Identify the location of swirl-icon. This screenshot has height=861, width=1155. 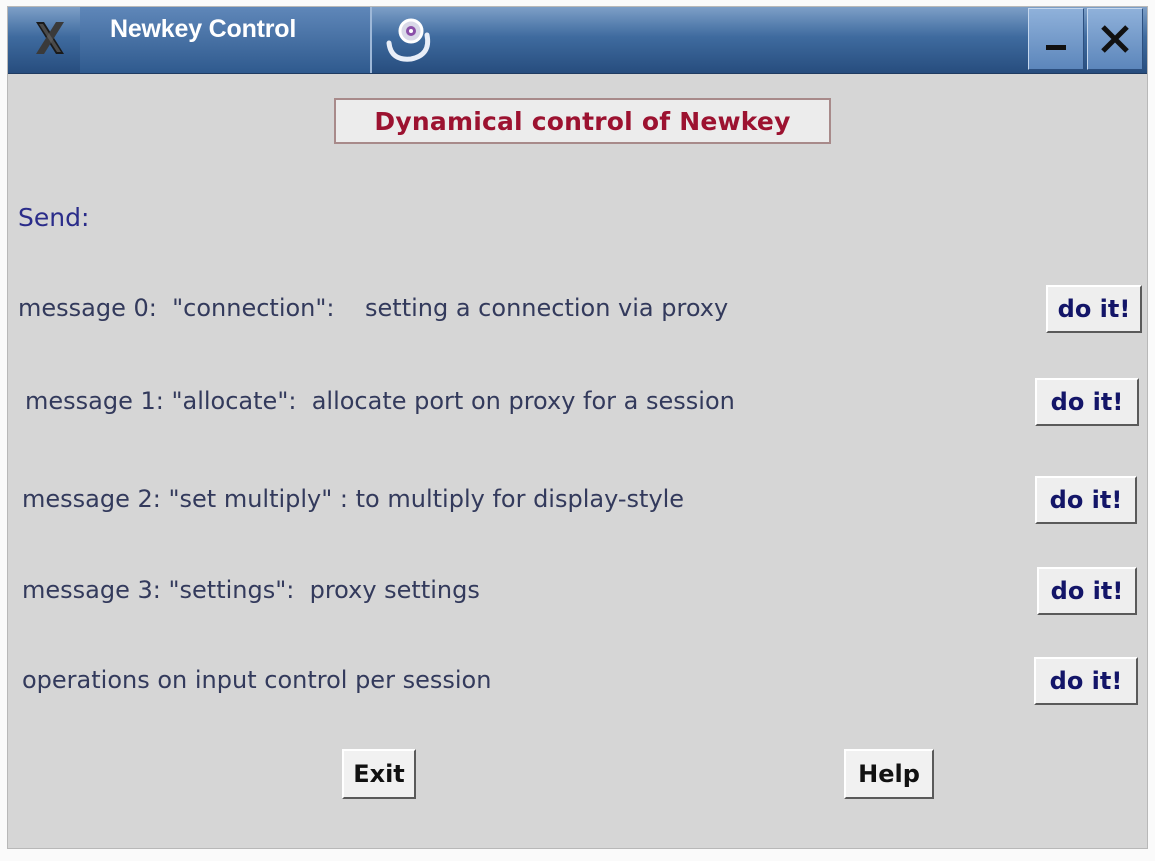
(409, 39).